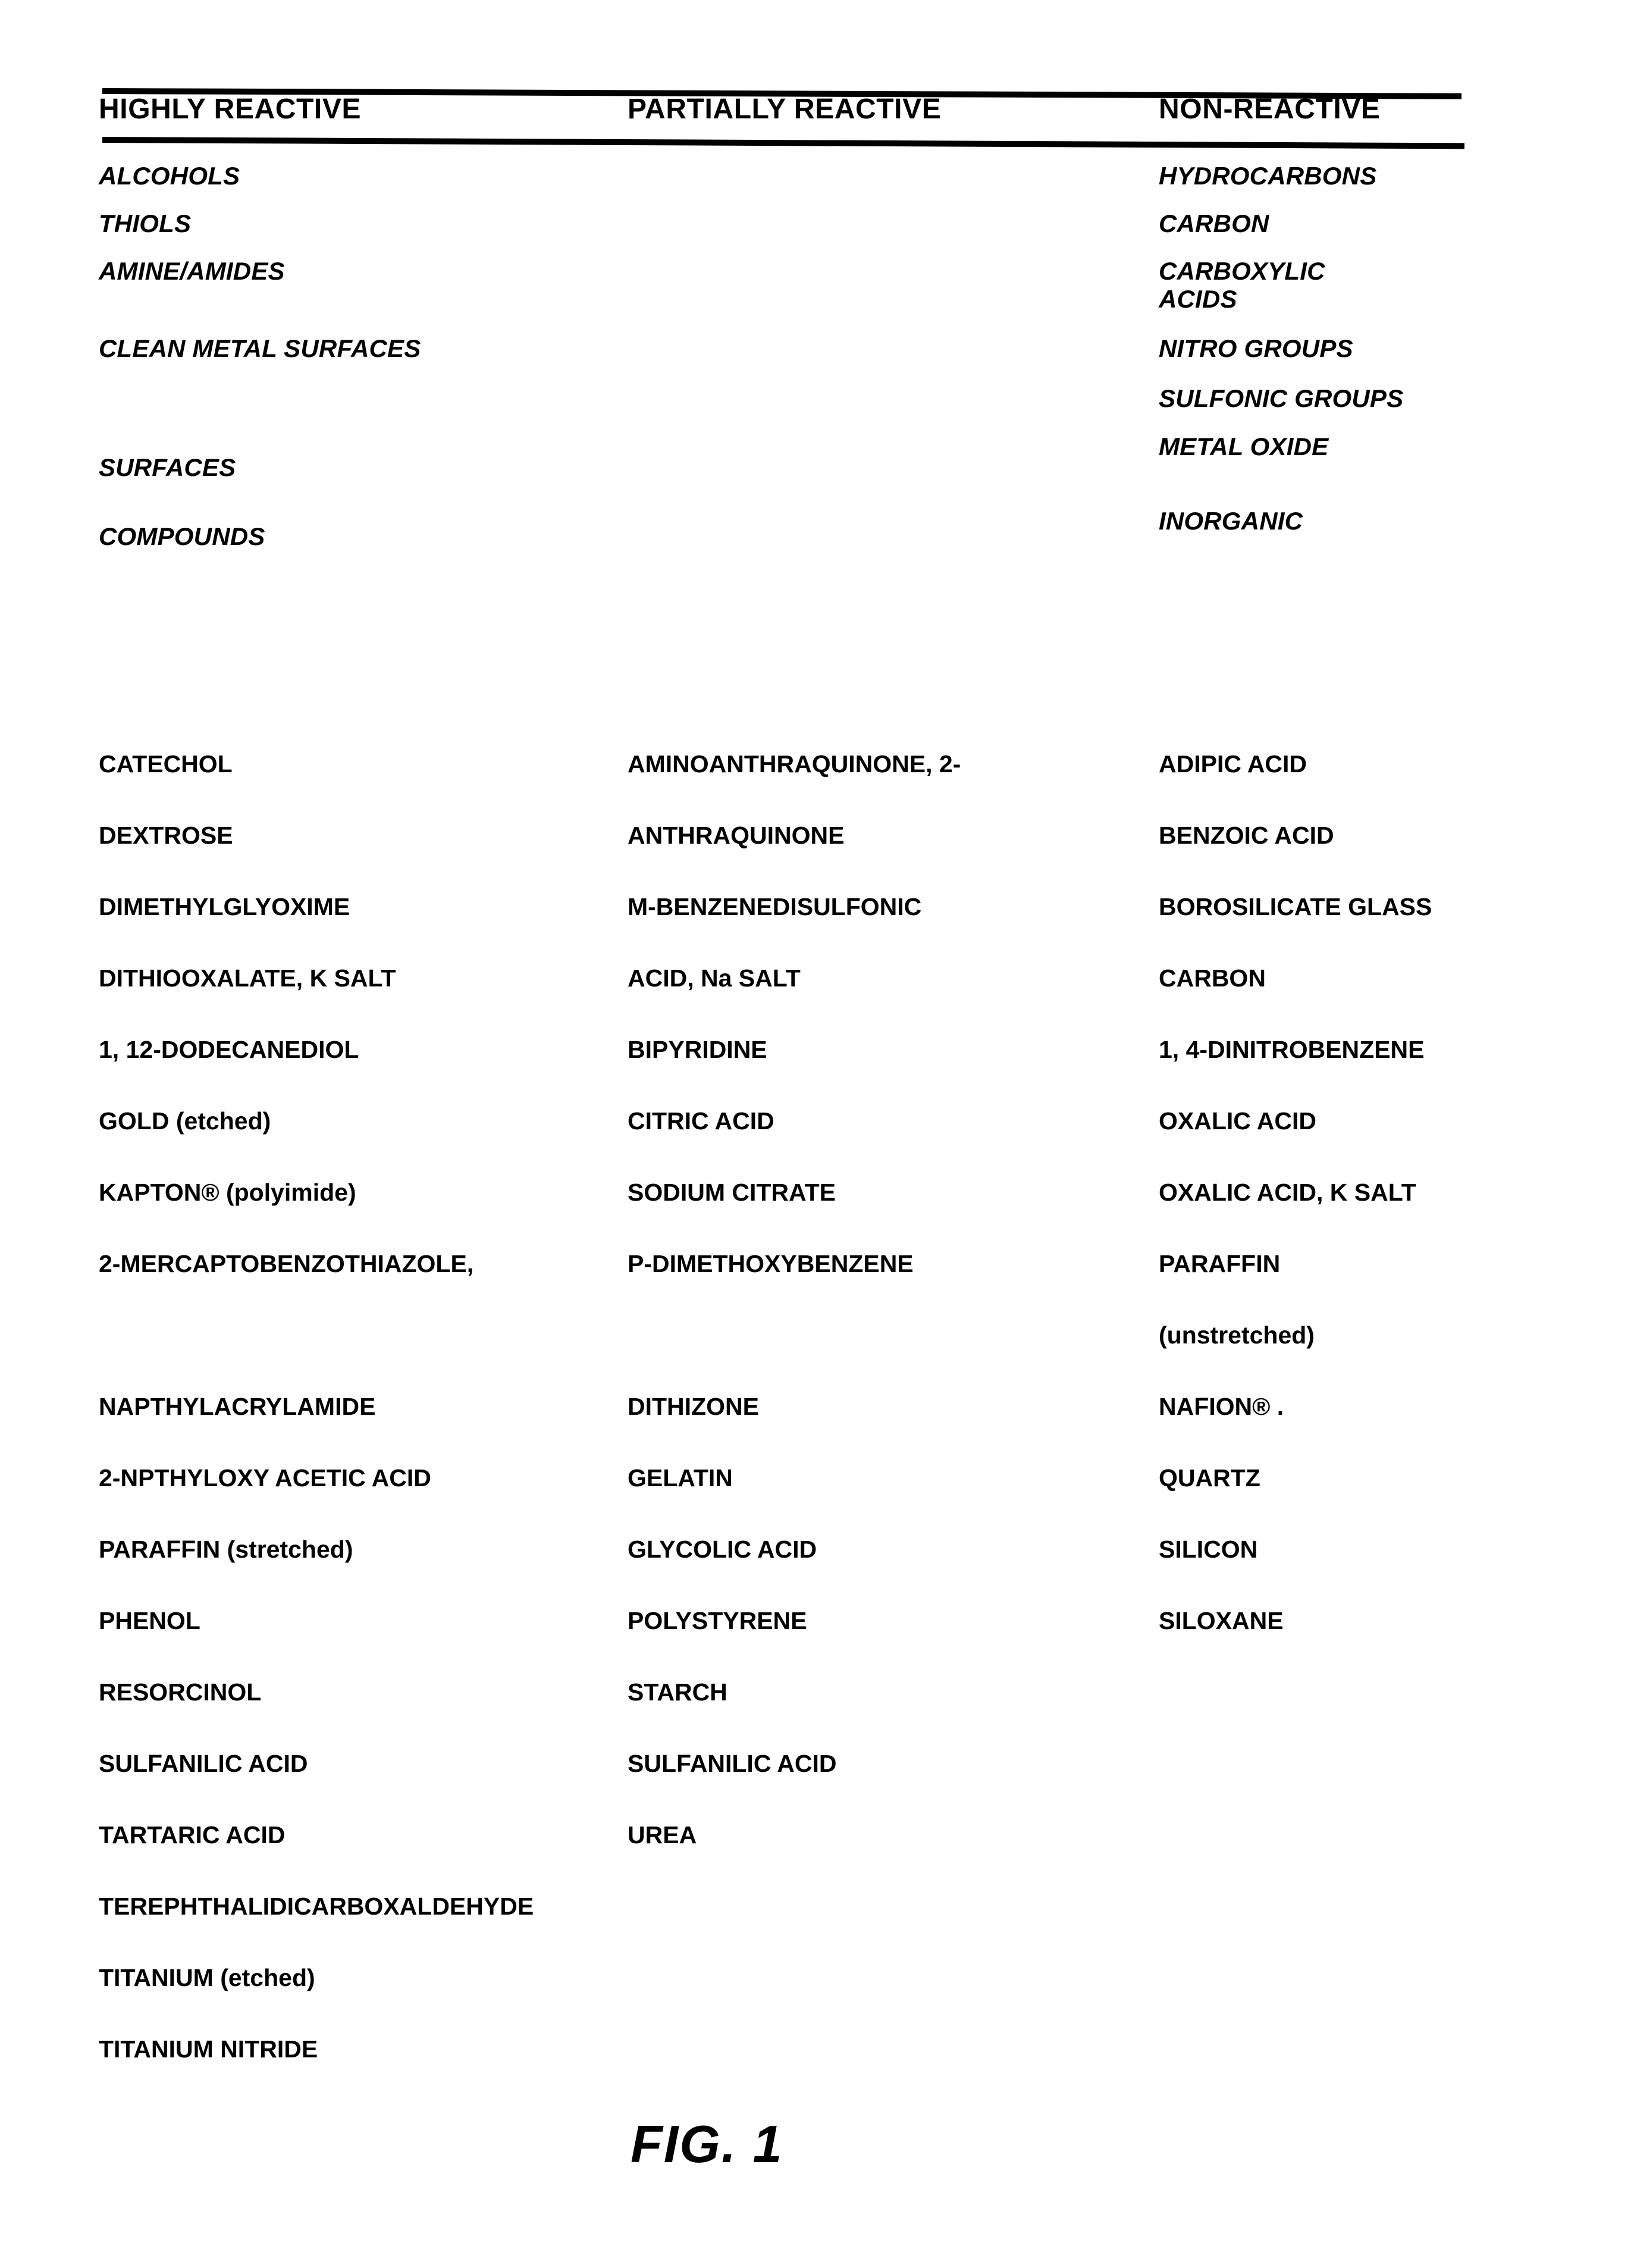 The image size is (1634, 2268). I want to click on compound-c2-row: ACID, Na SALT, so click(715, 978).